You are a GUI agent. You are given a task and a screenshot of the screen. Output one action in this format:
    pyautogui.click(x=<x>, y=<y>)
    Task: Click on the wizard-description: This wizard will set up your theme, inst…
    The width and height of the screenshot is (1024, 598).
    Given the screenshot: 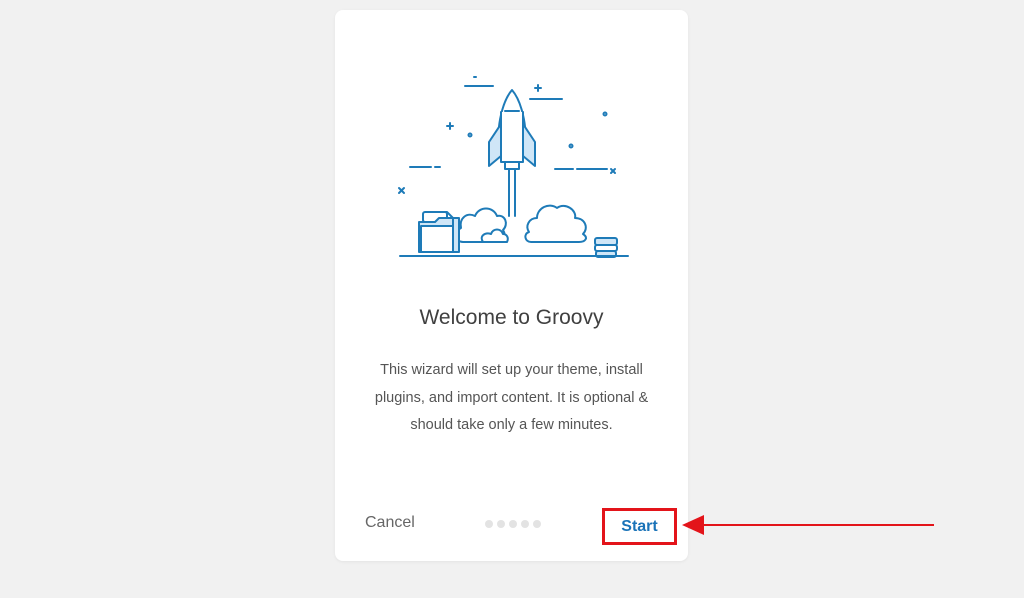 What is the action you would take?
    pyautogui.click(x=511, y=397)
    